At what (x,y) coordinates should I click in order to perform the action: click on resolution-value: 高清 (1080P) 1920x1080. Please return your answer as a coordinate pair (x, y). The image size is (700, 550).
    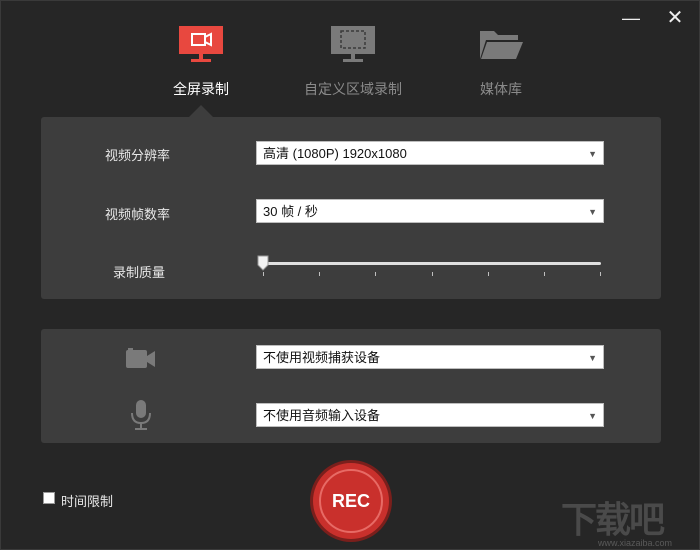
    Looking at the image, I should click on (335, 153).